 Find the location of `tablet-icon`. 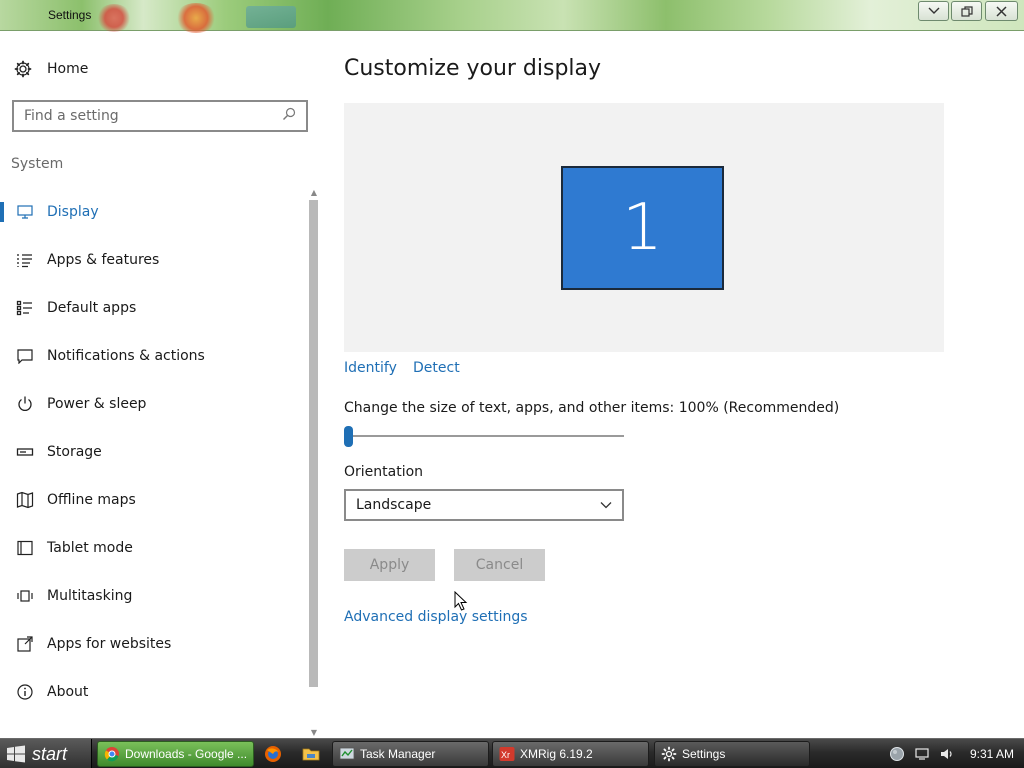

tablet-icon is located at coordinates (25, 548).